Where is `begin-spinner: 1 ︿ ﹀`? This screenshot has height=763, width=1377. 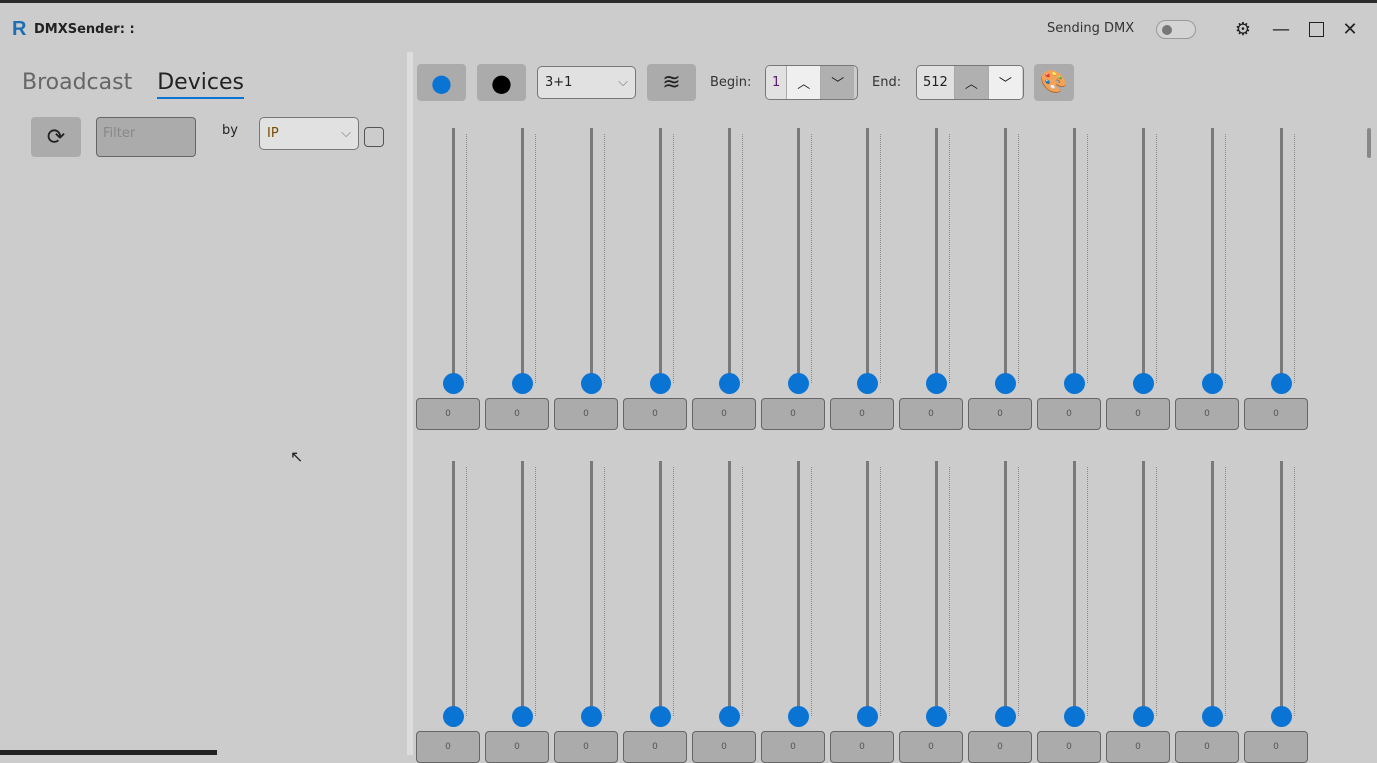 begin-spinner: 1 ︿ ﹀ is located at coordinates (811, 82).